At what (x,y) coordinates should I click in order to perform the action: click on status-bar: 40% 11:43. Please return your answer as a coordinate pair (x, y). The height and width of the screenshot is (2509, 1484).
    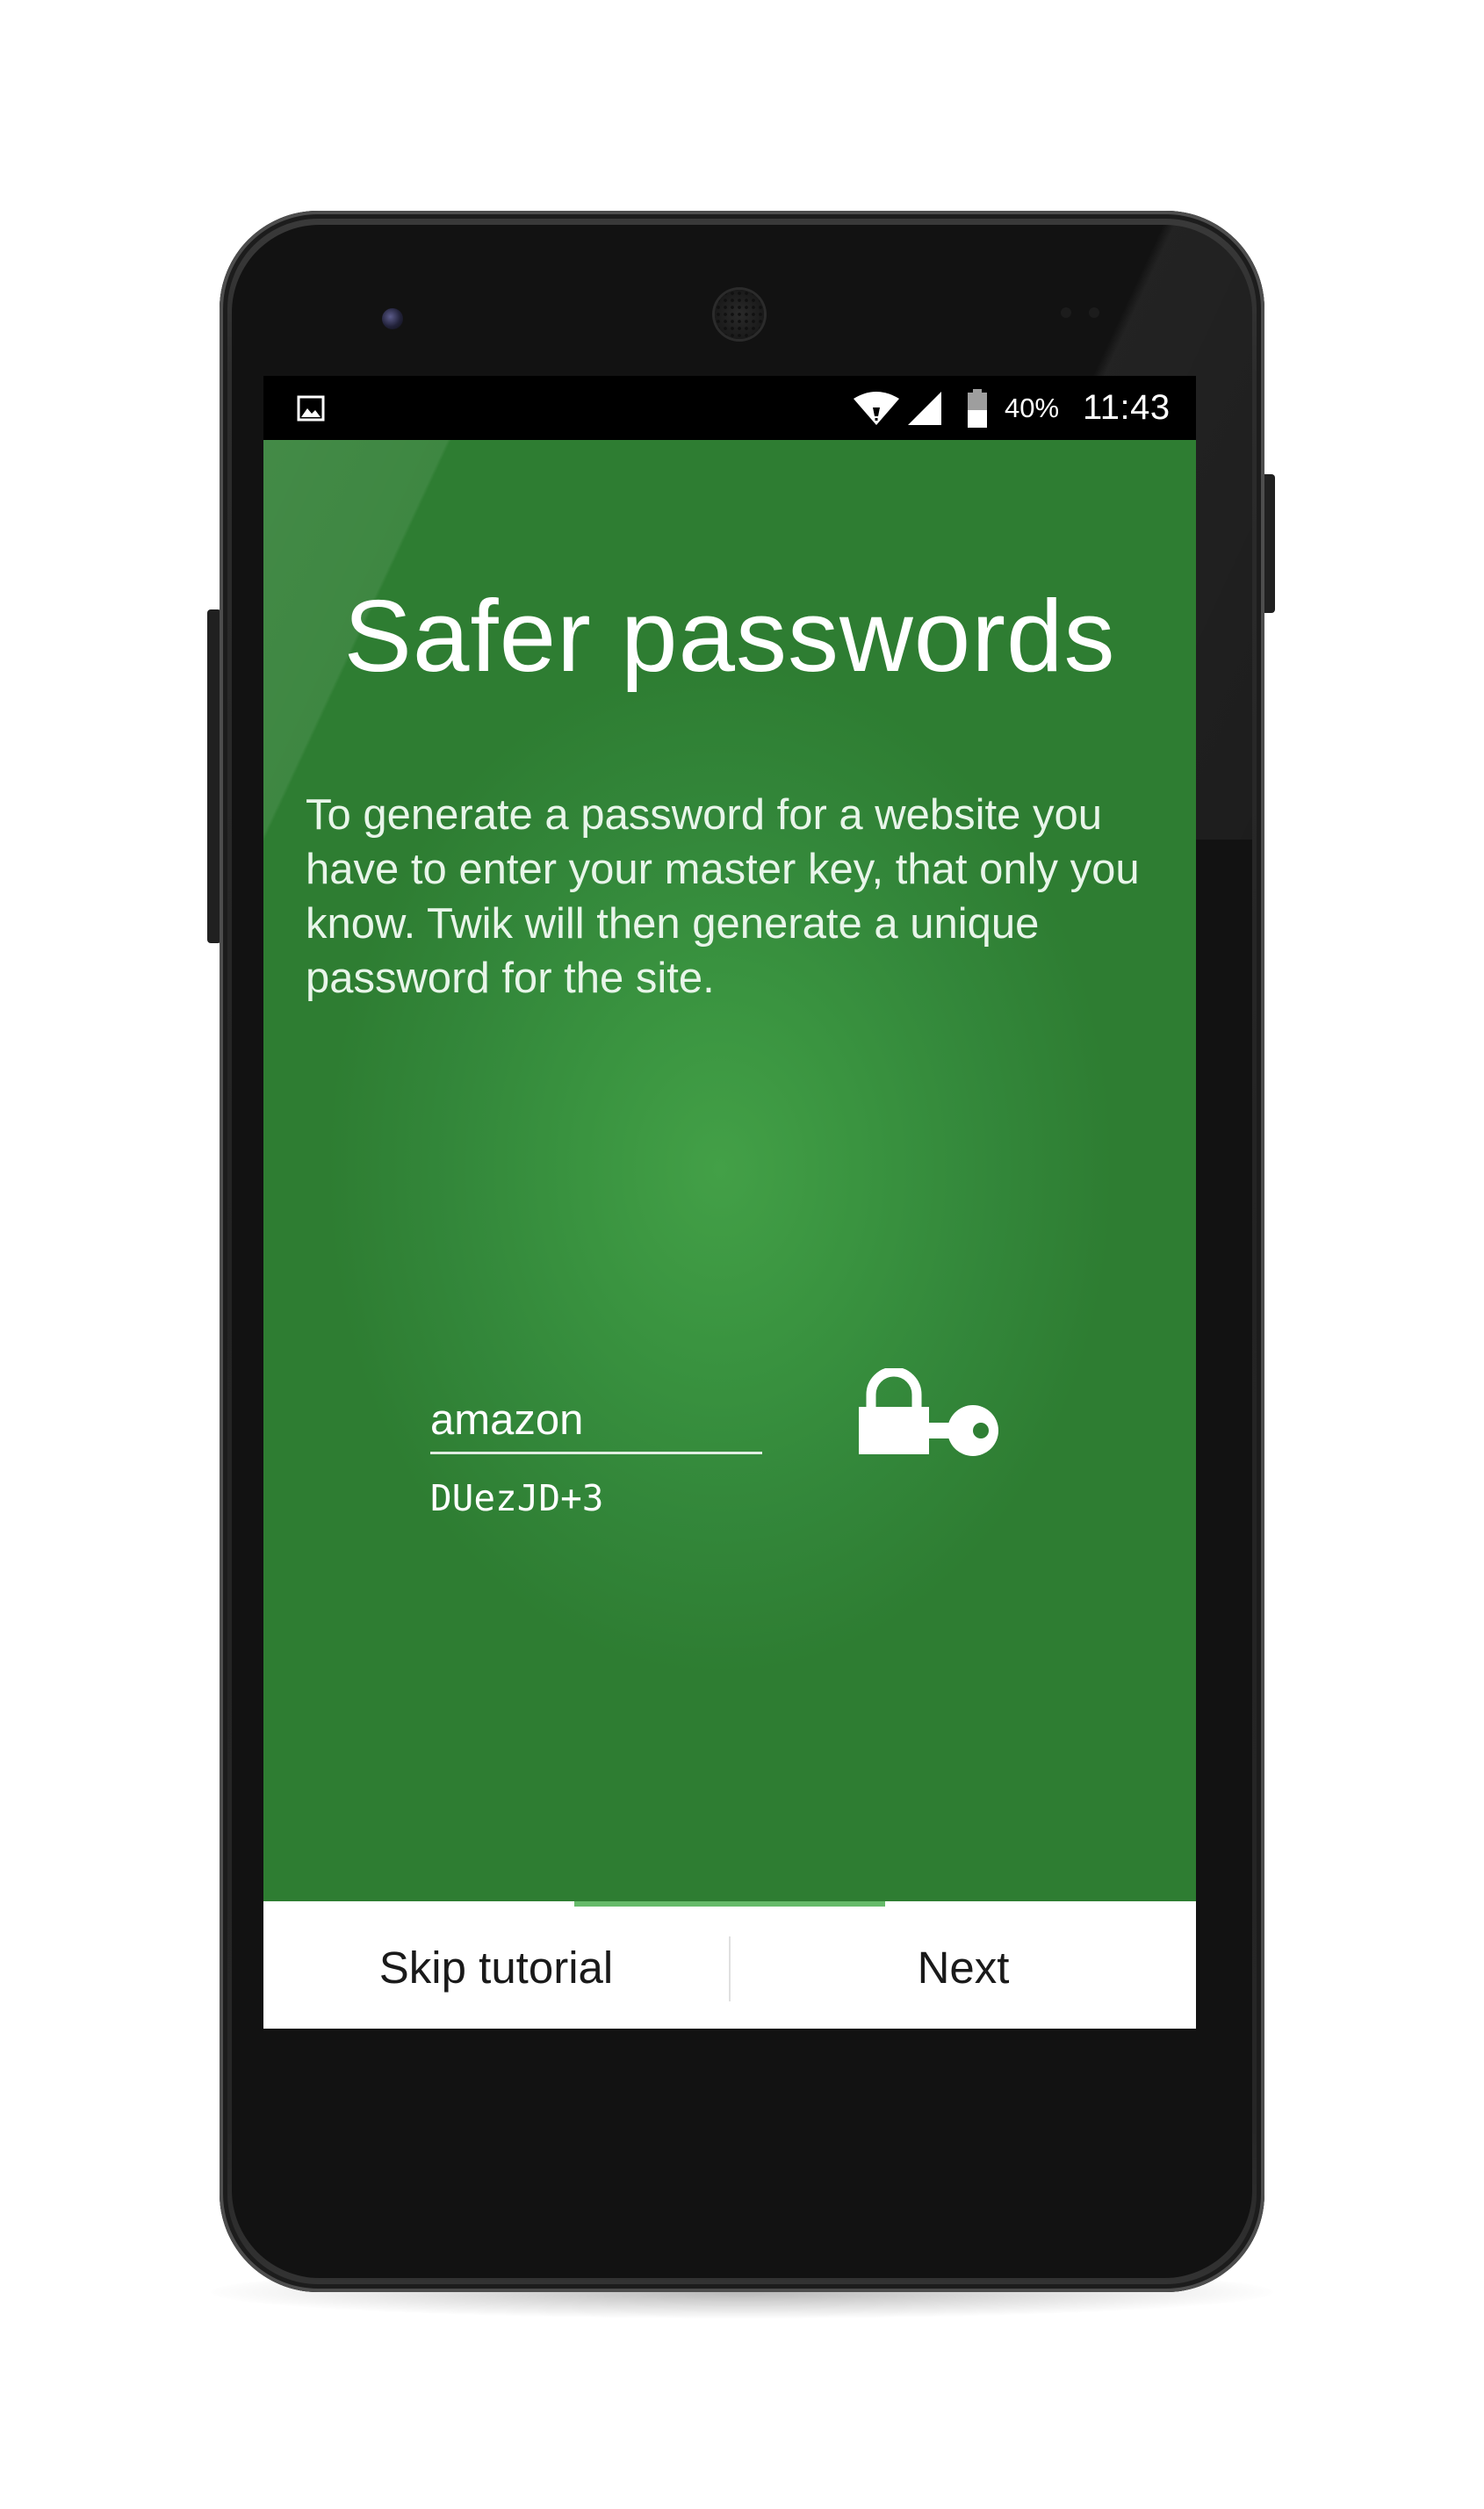
    Looking at the image, I should click on (729, 408).